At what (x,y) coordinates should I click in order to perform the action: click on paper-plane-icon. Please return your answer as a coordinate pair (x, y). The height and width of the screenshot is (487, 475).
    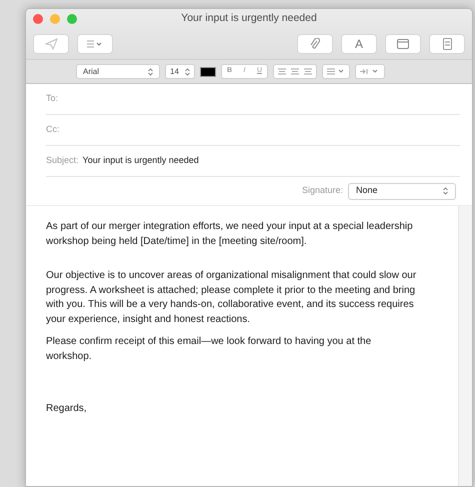
    Looking at the image, I should click on (51, 44).